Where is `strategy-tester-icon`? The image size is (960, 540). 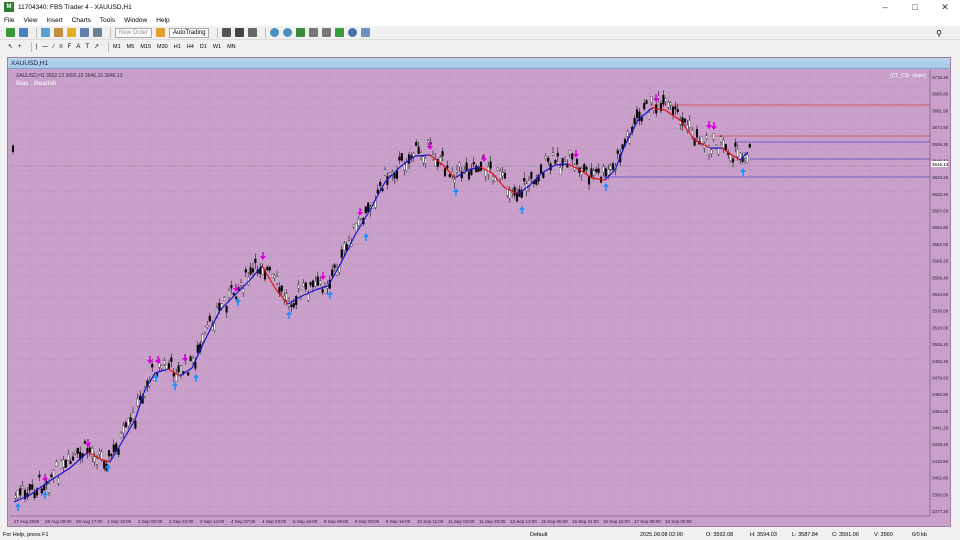
strategy-tester-icon is located at coordinates (97, 32).